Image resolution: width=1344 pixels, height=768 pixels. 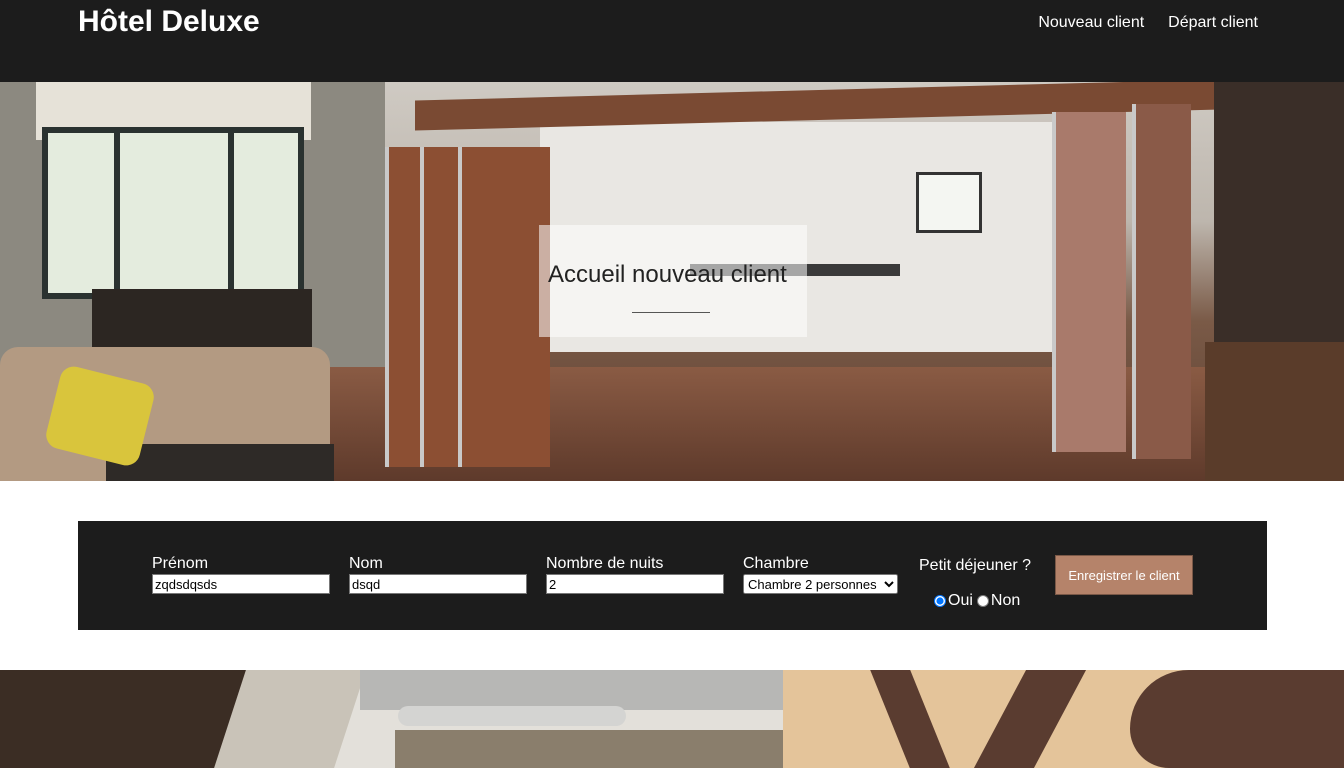 I want to click on bottom-banner-shape, so click(x=1237, y=719).